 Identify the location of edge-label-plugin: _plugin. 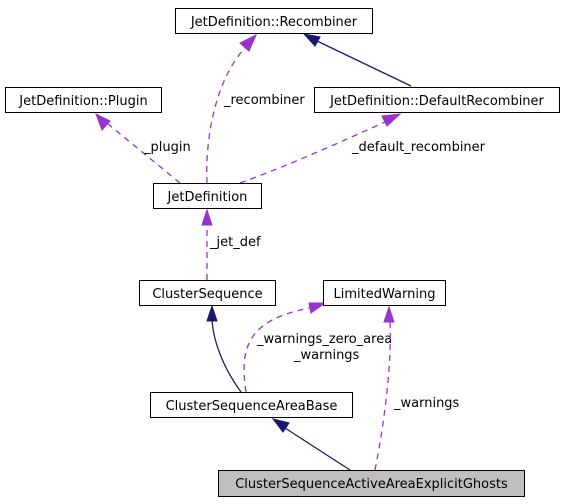
(167, 147).